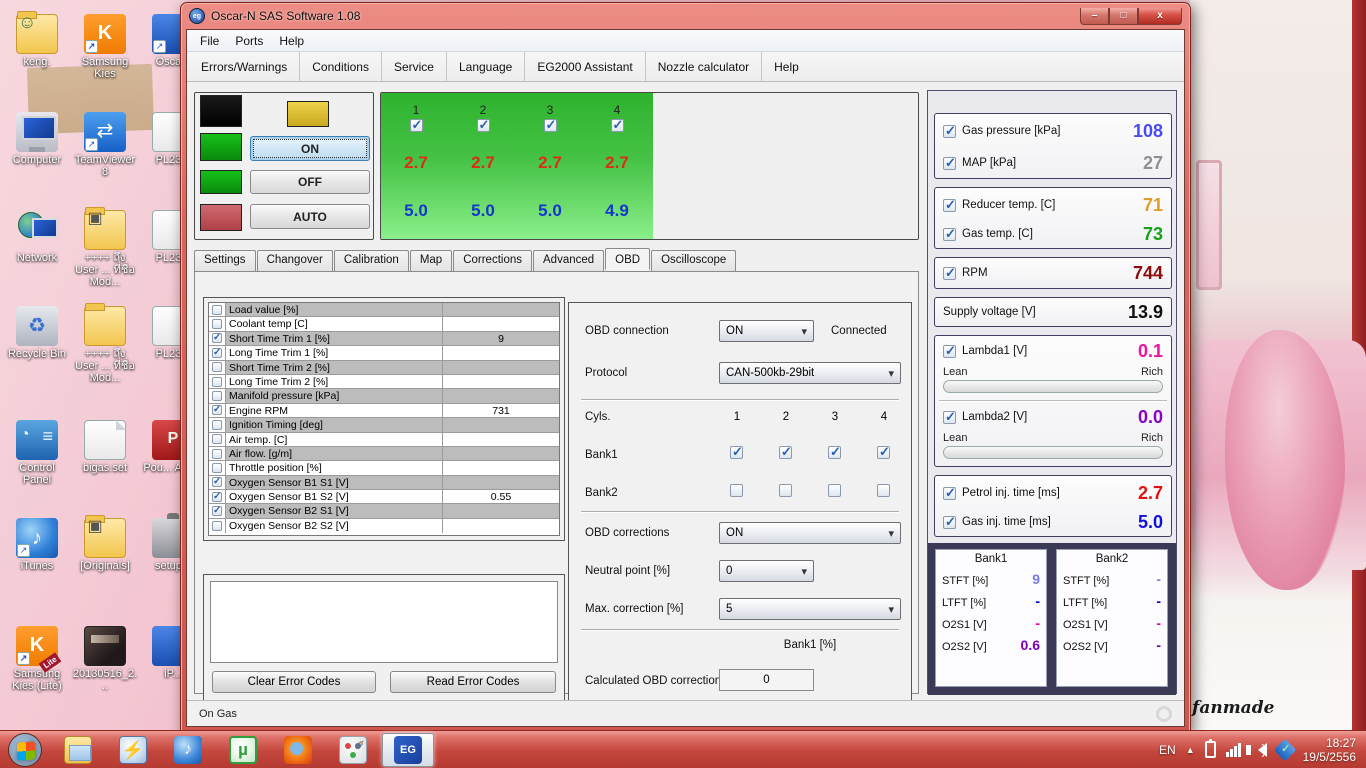 The width and height of the screenshot is (1366, 768). What do you see at coordinates (473, 682) in the screenshot?
I see `read-error-codes-button: Read Error Codes` at bounding box center [473, 682].